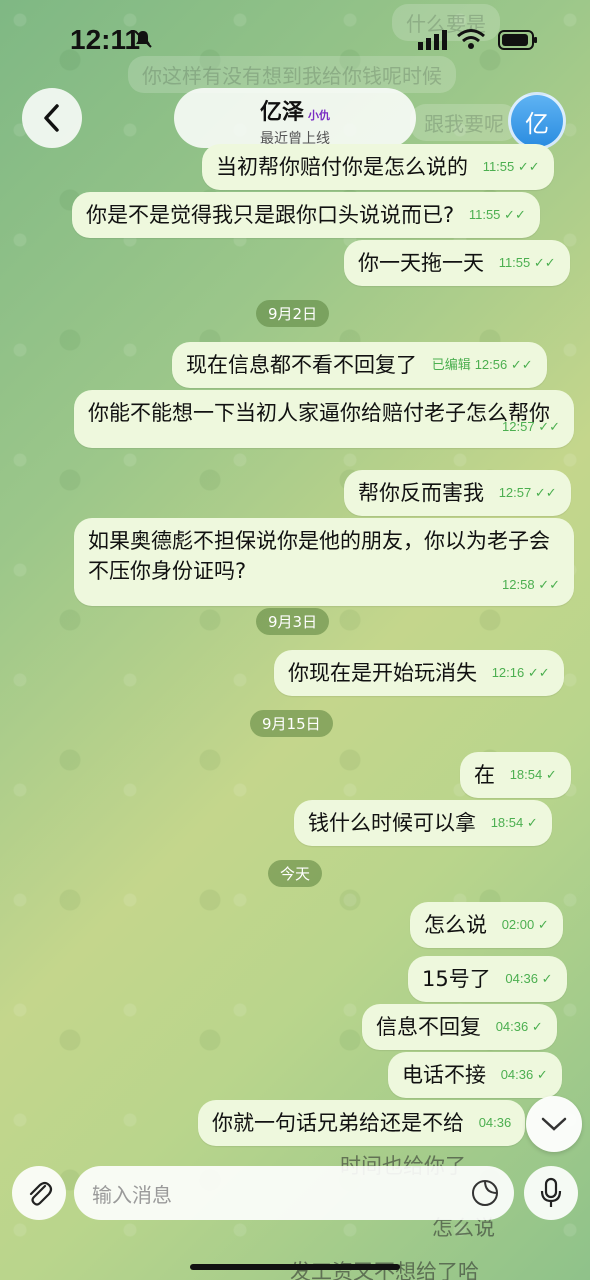 The height and width of the screenshot is (1280, 590). I want to click on status-bar: 12:11, so click(295, 40).